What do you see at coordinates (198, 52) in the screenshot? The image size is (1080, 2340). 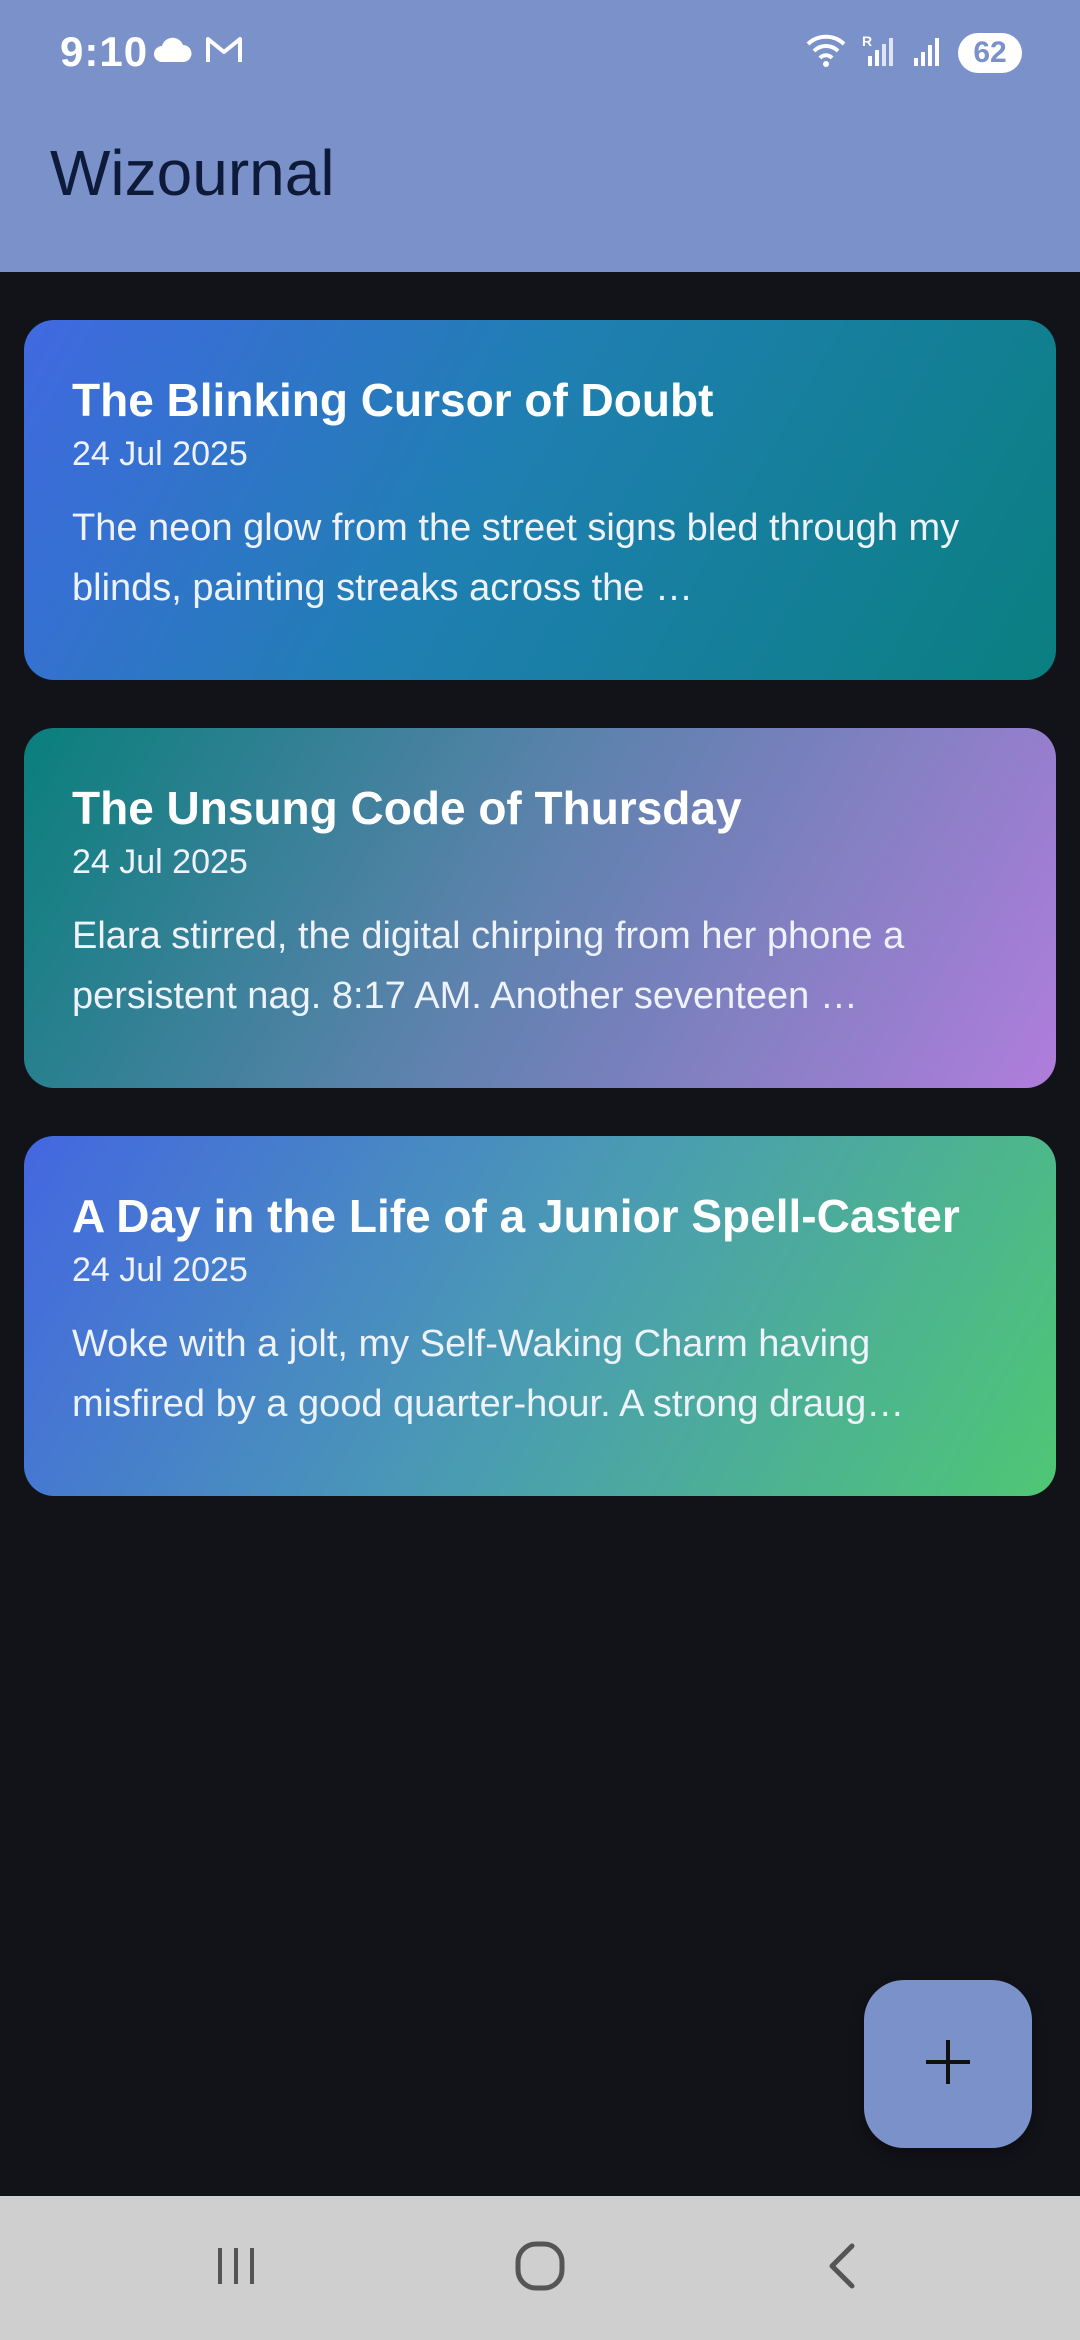 I see `status-left-icons` at bounding box center [198, 52].